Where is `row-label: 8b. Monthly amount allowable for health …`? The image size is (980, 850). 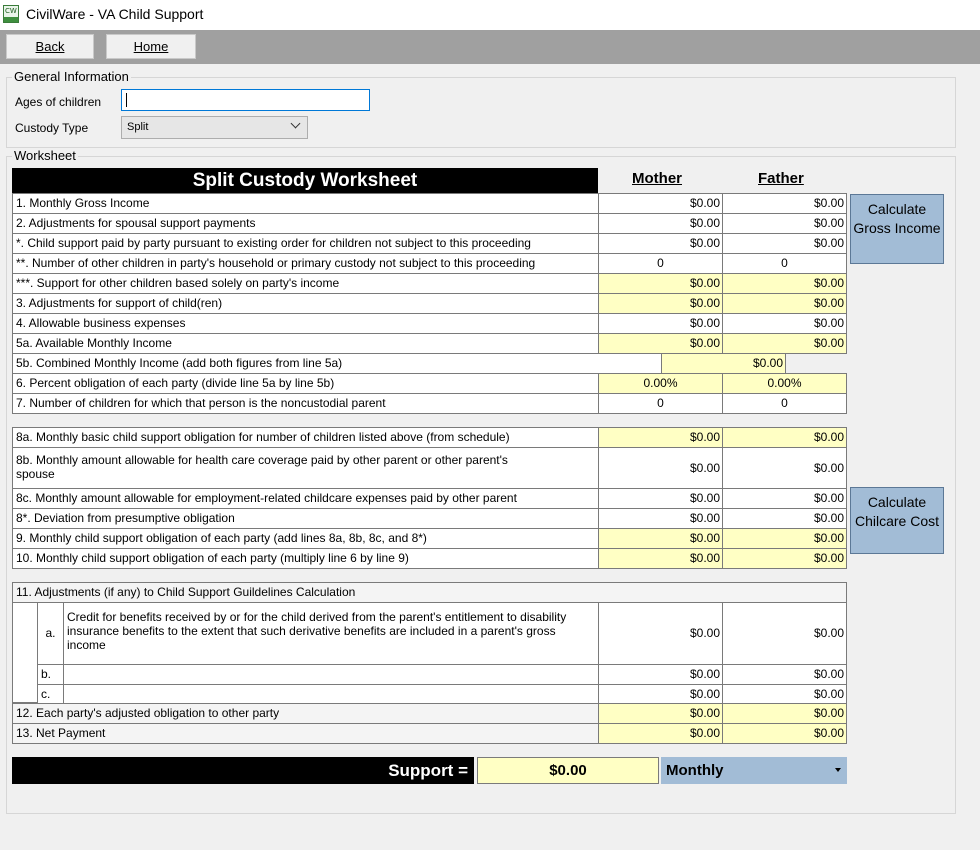
row-label: 8b. Monthly amount allowable for health … is located at coordinates (305, 468).